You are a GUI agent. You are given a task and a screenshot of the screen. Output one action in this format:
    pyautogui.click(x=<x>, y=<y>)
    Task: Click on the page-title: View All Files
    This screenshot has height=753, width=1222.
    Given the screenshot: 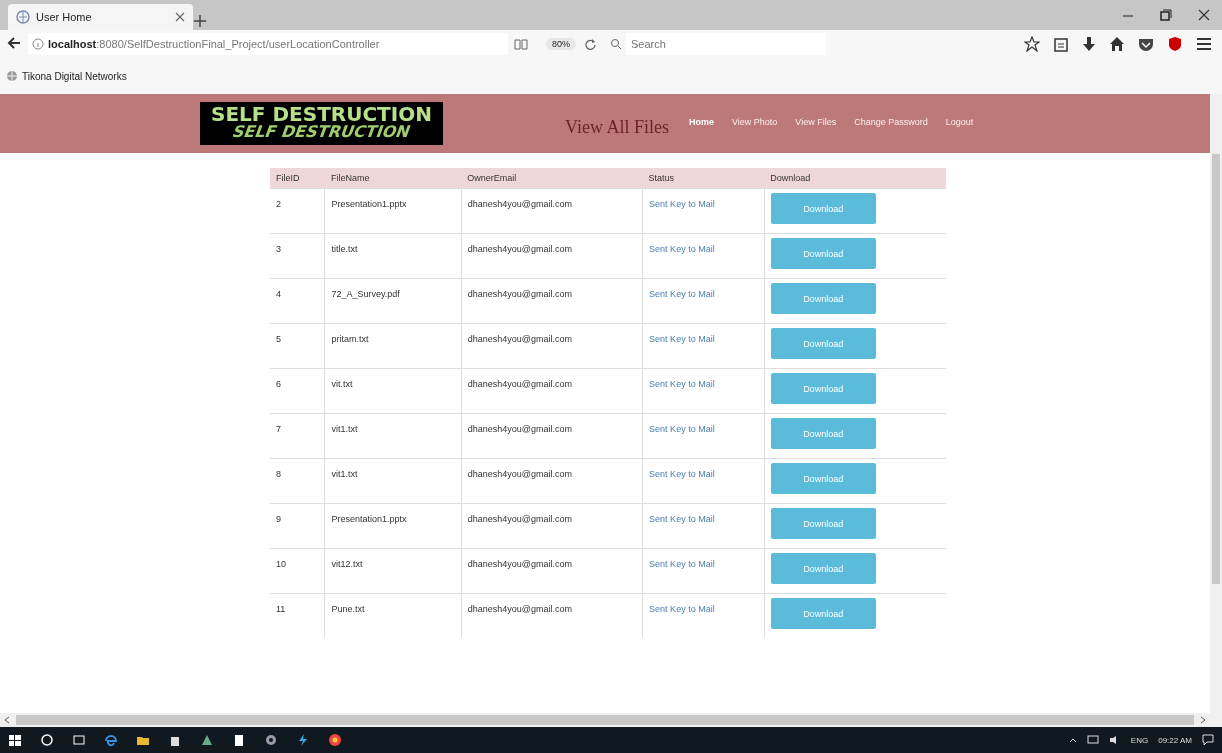 What is the action you would take?
    pyautogui.click(x=617, y=127)
    